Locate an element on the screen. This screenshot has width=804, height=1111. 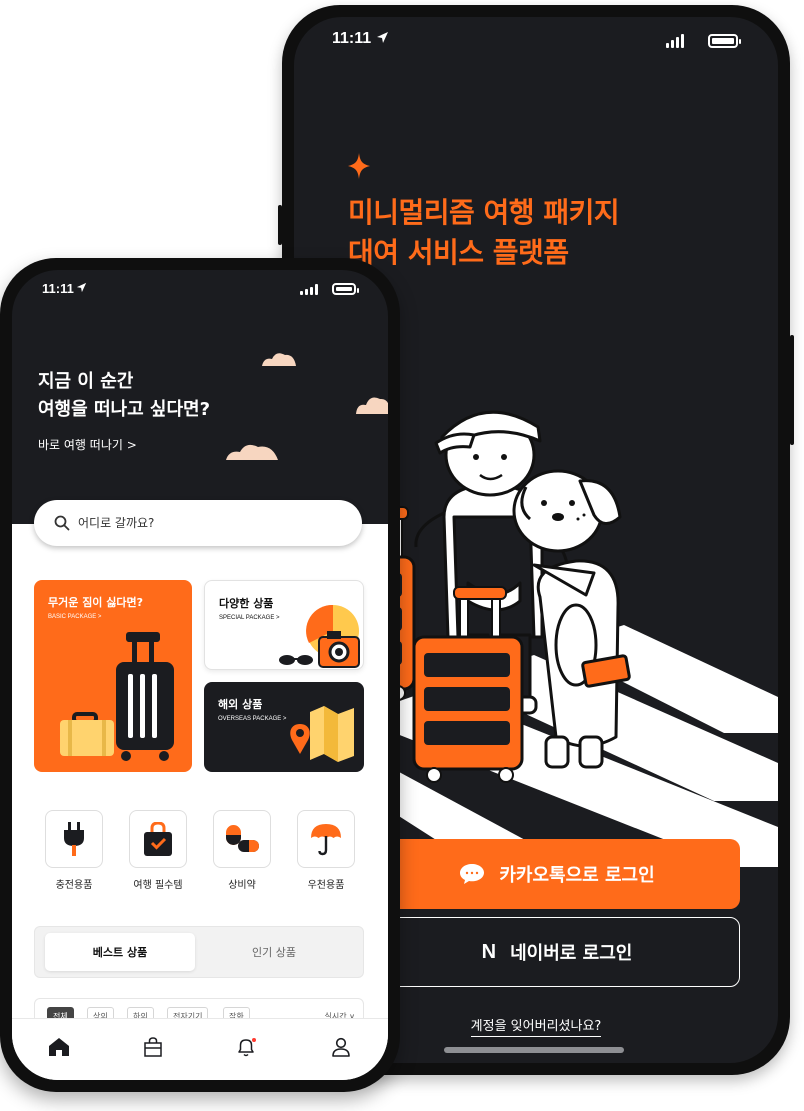
hero-title-line-1: 지금 이 순간 is located at coordinates (86, 381).